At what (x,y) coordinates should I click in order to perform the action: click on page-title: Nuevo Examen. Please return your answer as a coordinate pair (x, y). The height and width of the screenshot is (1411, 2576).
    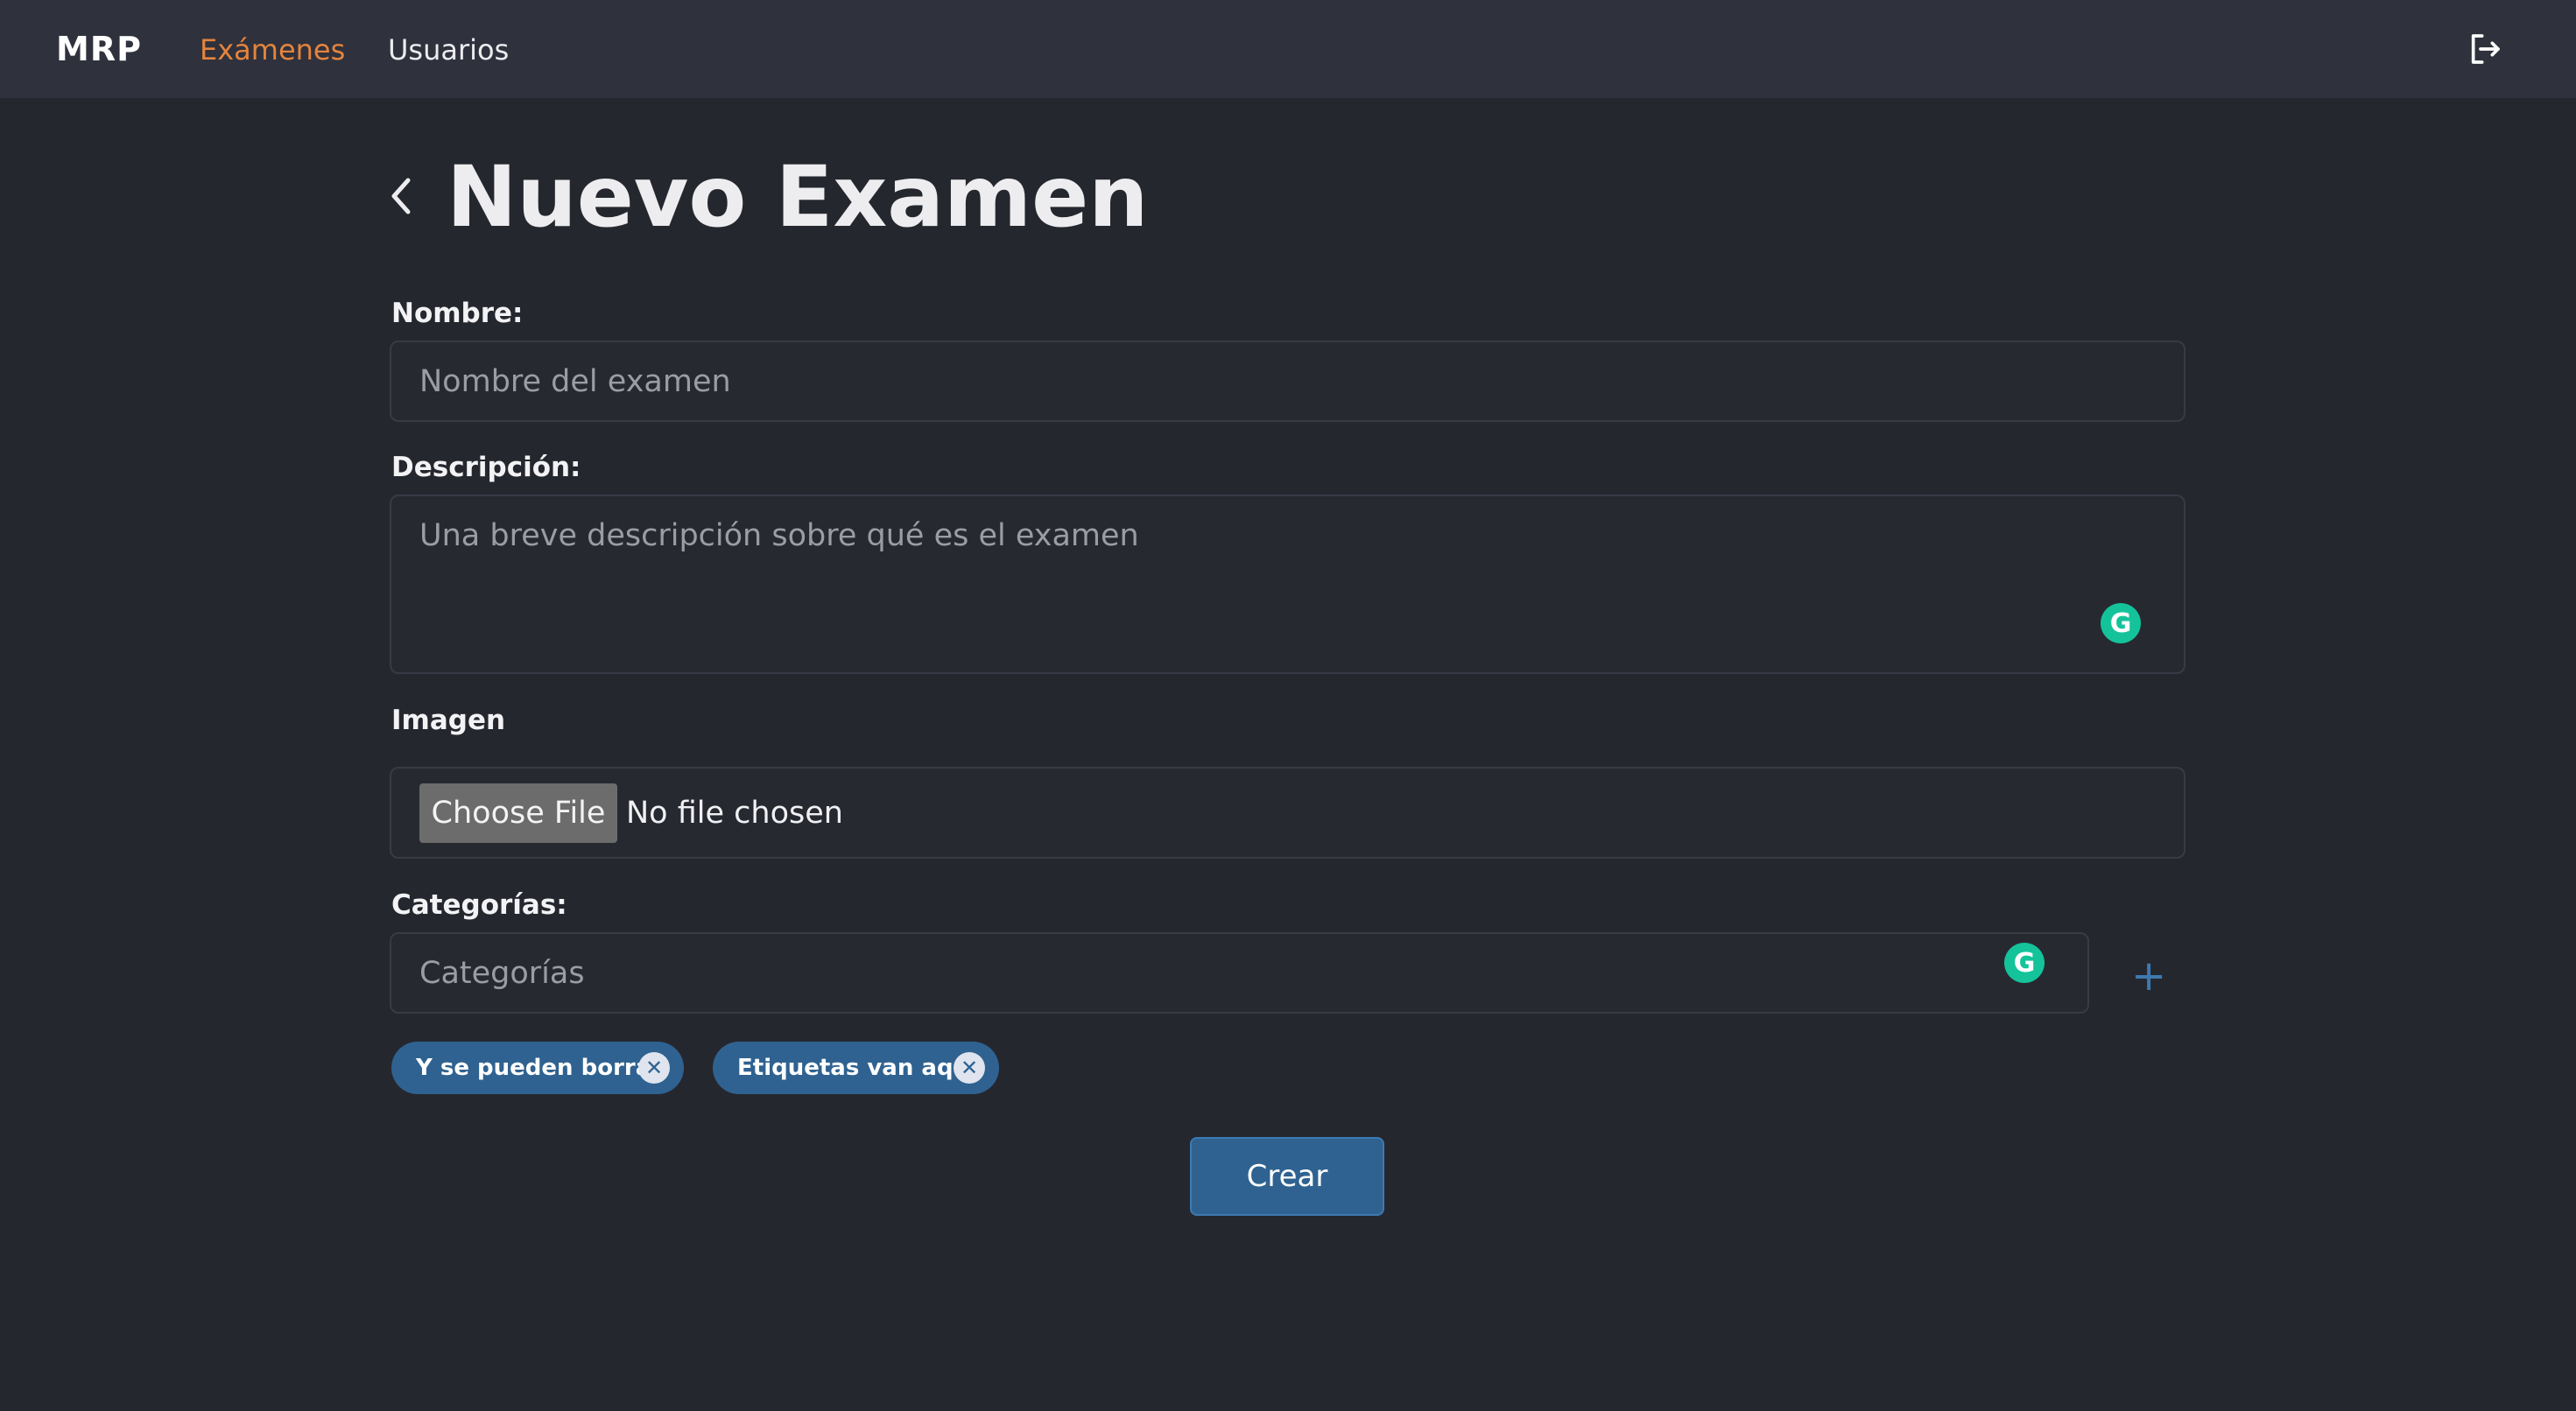
    Looking at the image, I should click on (798, 197).